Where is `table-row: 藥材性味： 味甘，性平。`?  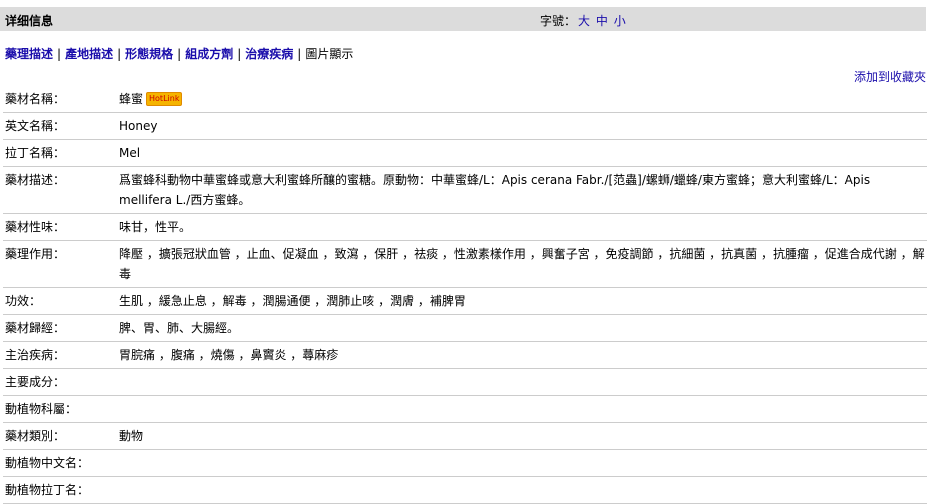 table-row: 藥材性味： 味甘，性平。 is located at coordinates (465, 227).